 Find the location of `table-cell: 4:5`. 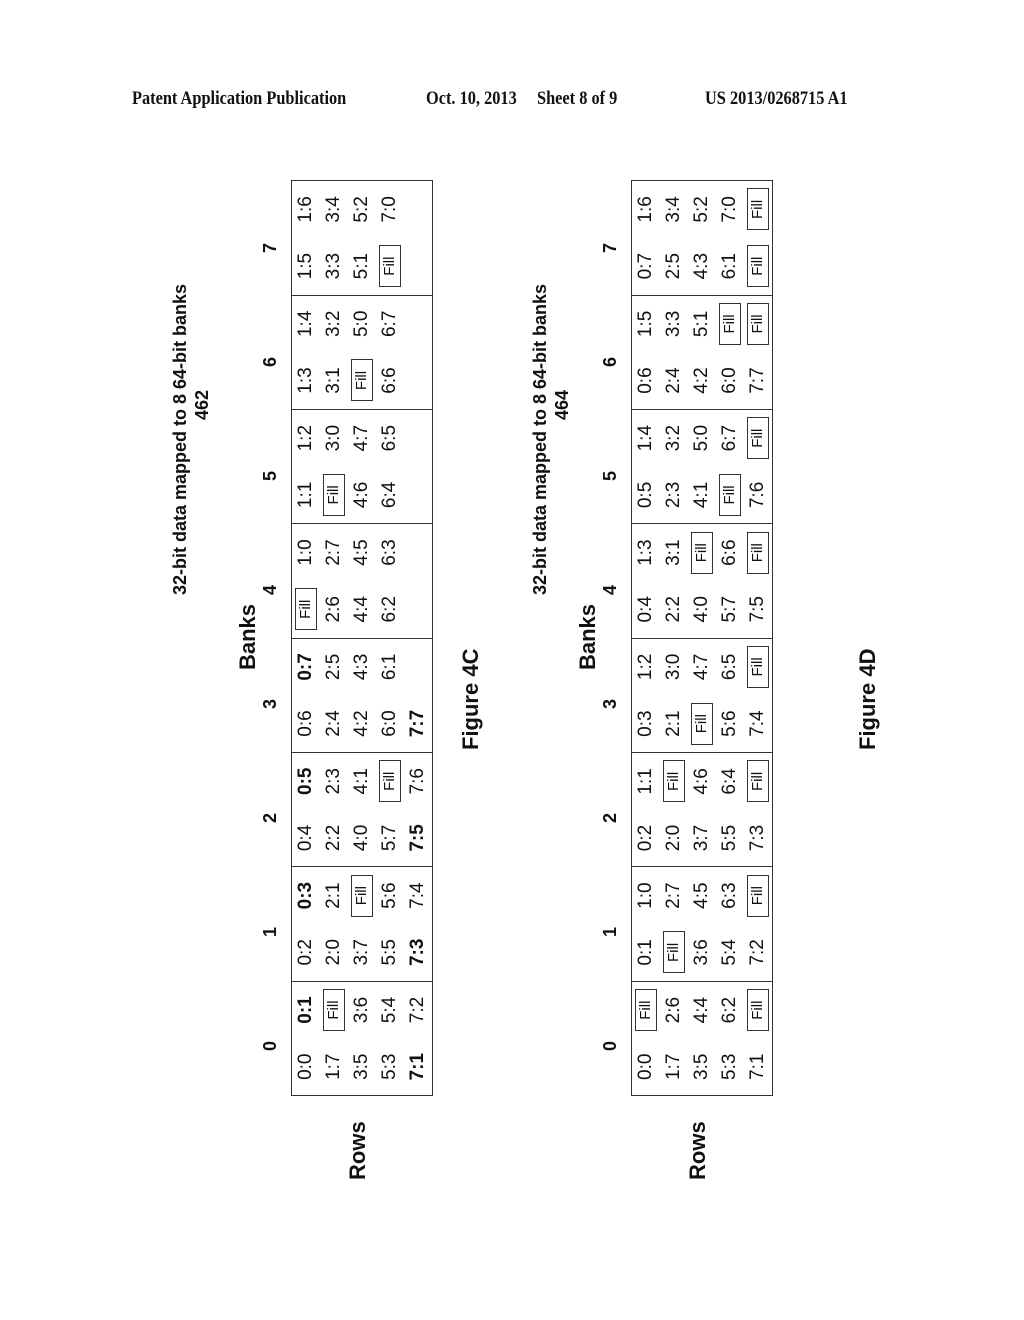

table-cell: 4:5 is located at coordinates (361, 552).